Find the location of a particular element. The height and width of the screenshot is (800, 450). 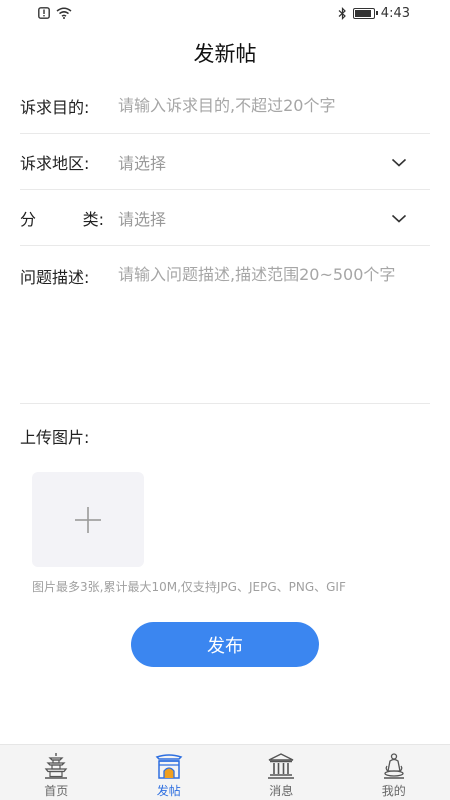

tab-home: 首页 is located at coordinates (56, 772).